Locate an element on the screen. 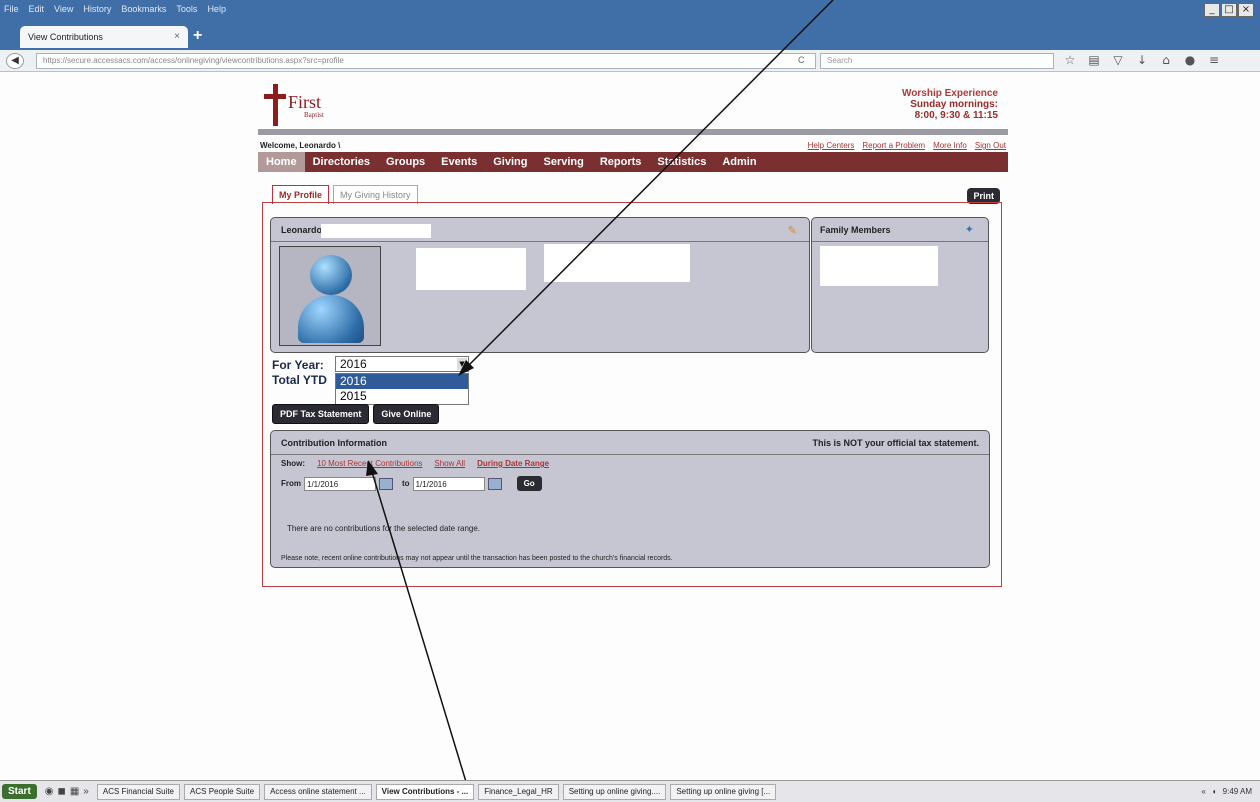 This screenshot has width=1260, height=802. browser-icon: ◉ is located at coordinates (49, 791).